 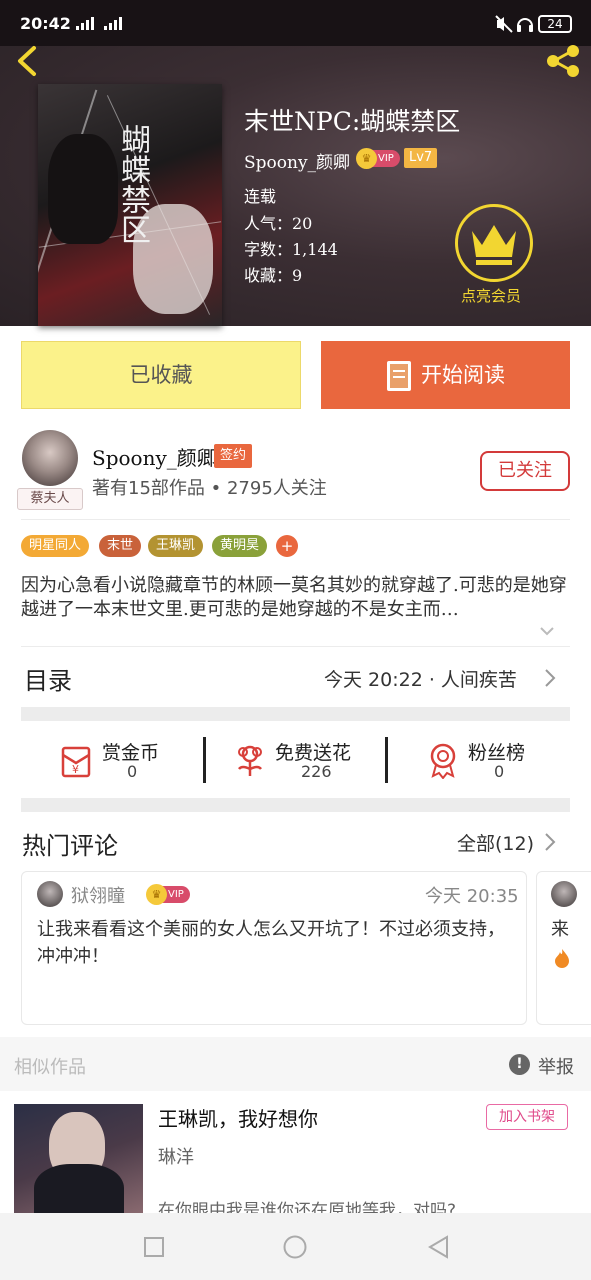 I want to click on stat-label: 粉丝榜, so click(x=497, y=753).